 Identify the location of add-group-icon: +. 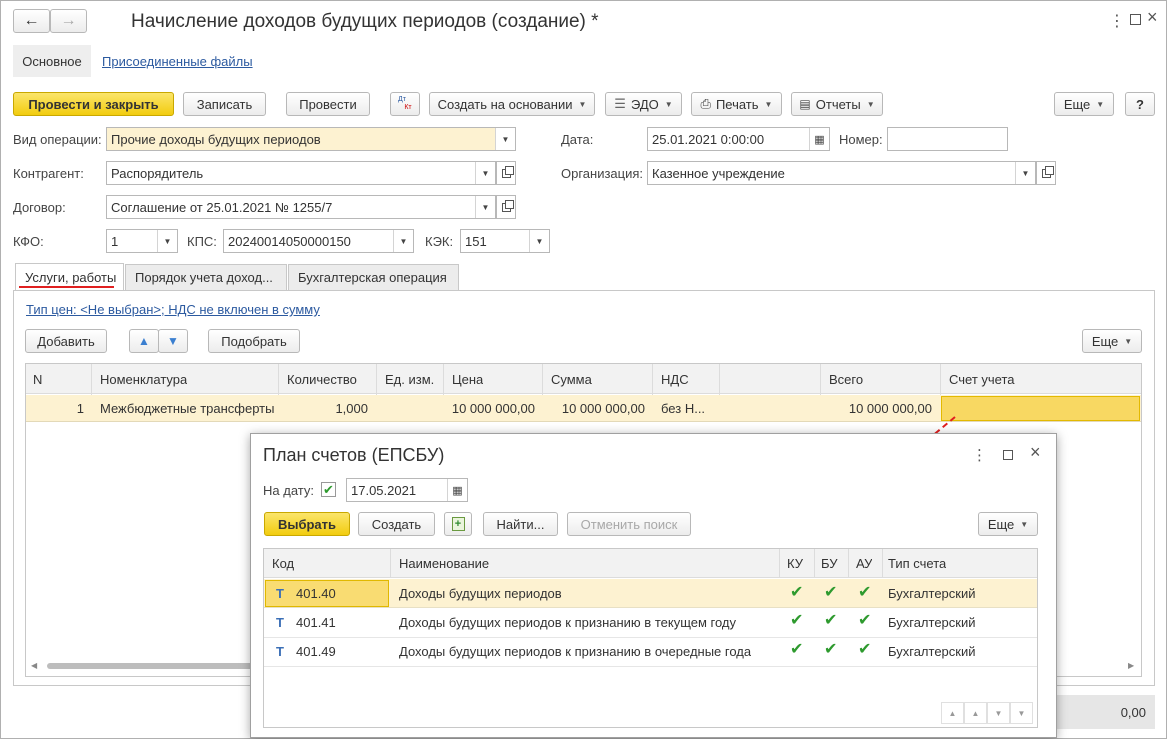
(458, 524).